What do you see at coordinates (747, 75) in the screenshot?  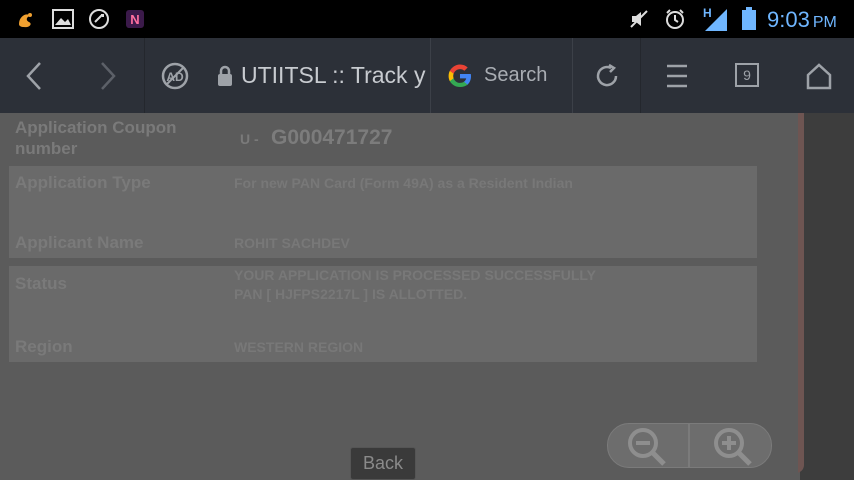 I see `tab-count-button: 9` at bounding box center [747, 75].